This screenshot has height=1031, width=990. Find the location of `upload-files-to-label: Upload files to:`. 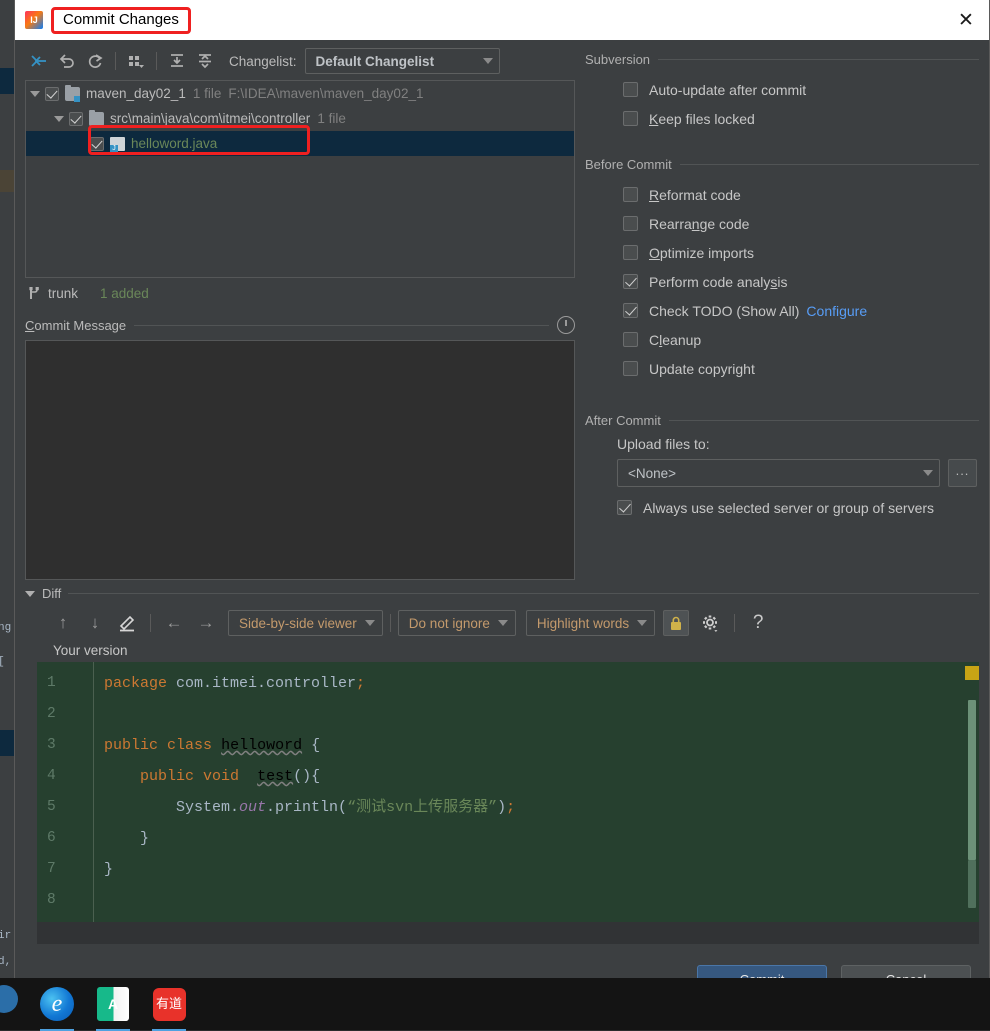

upload-files-to-label: Upload files to: is located at coordinates (782, 444).